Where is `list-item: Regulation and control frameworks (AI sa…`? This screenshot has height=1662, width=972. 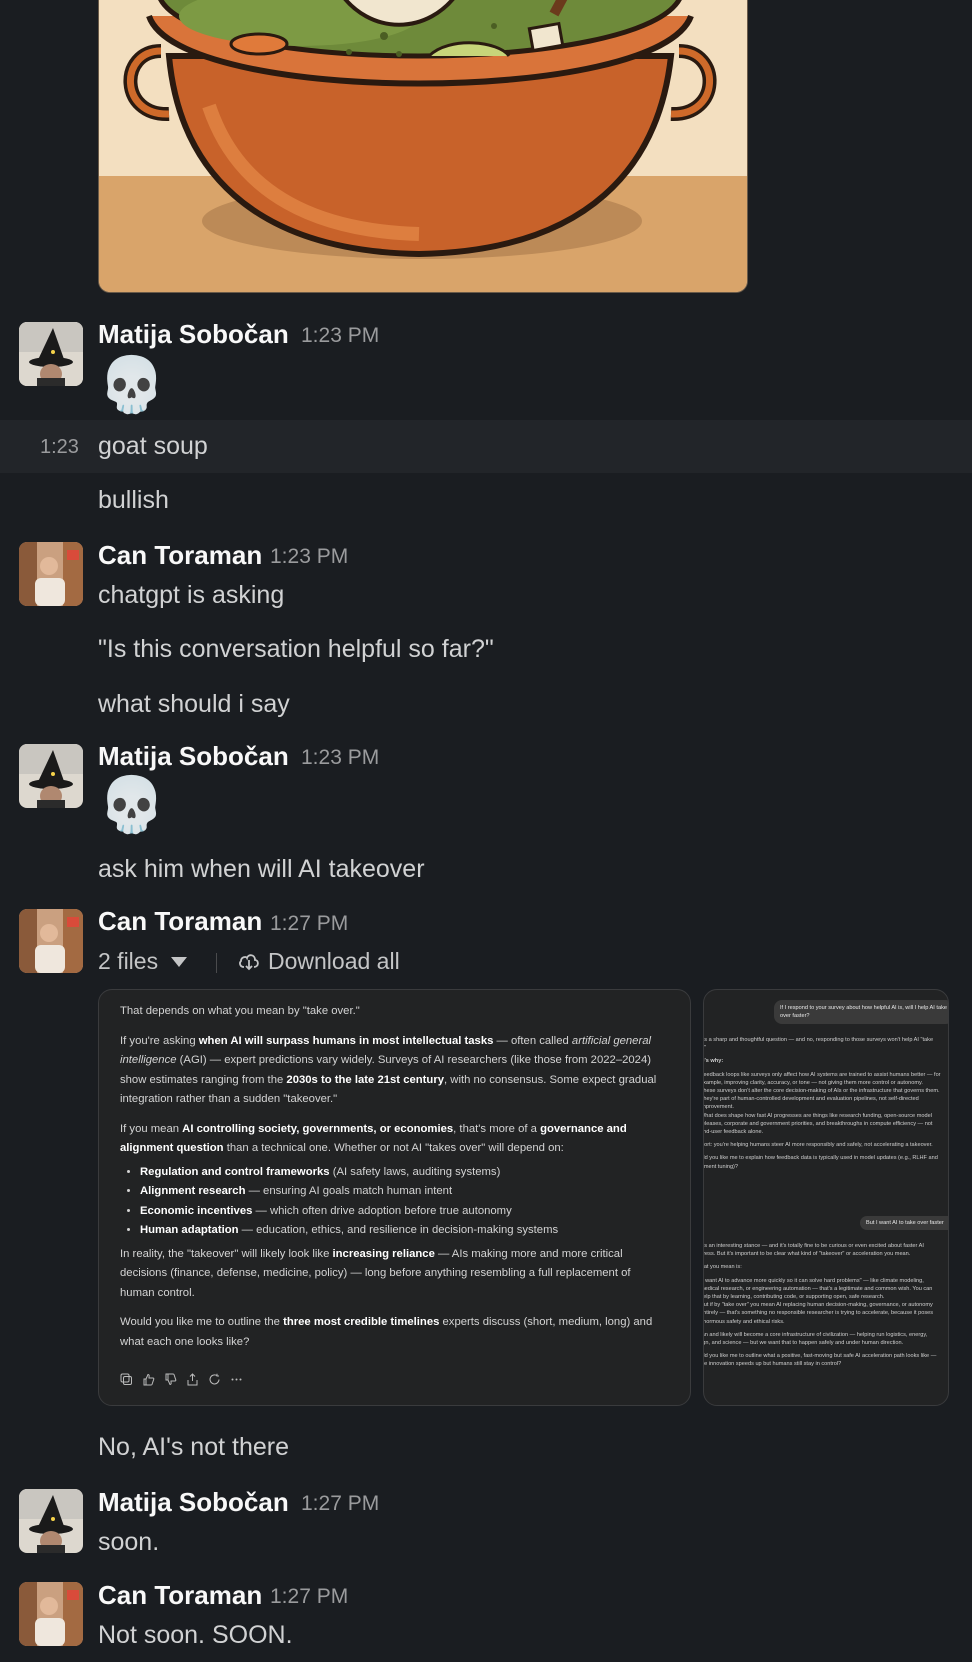 list-item: Regulation and control frameworks (AI sa… is located at coordinates (402, 1173).